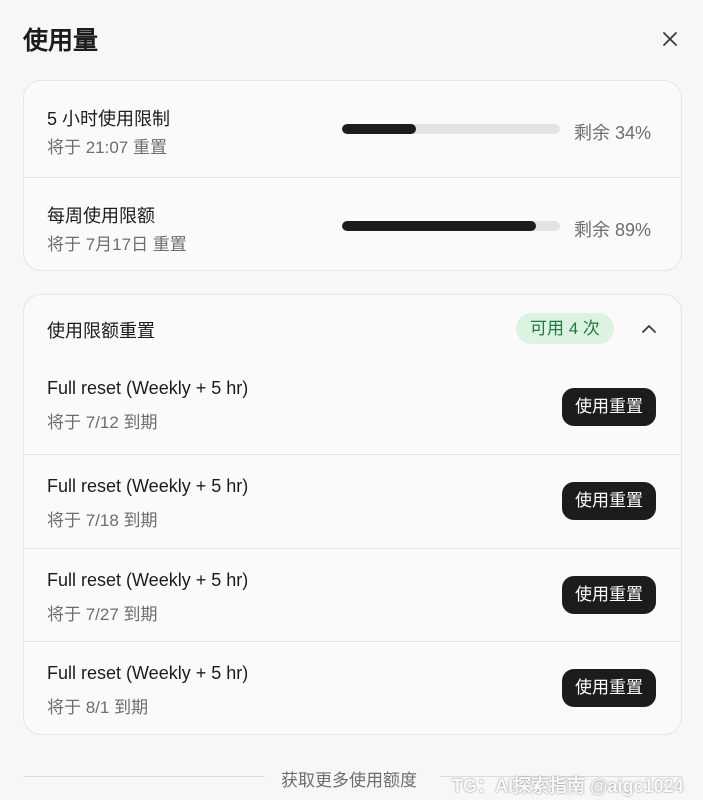 Image resolution: width=703 pixels, height=800 pixels. I want to click on available-count-badge: 可用 4 次, so click(565, 328).